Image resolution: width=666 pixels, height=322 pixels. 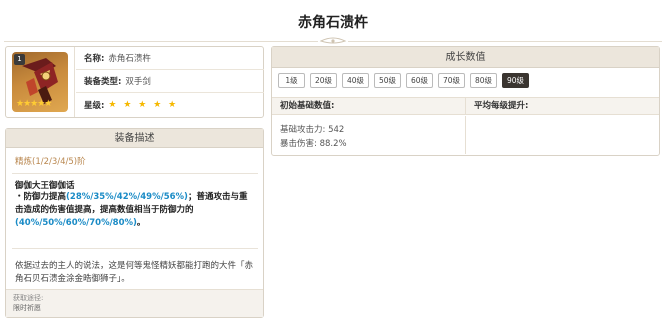 I want to click on stat-header-row: 初始基础数值: 平均每级提升:, so click(x=465, y=106).